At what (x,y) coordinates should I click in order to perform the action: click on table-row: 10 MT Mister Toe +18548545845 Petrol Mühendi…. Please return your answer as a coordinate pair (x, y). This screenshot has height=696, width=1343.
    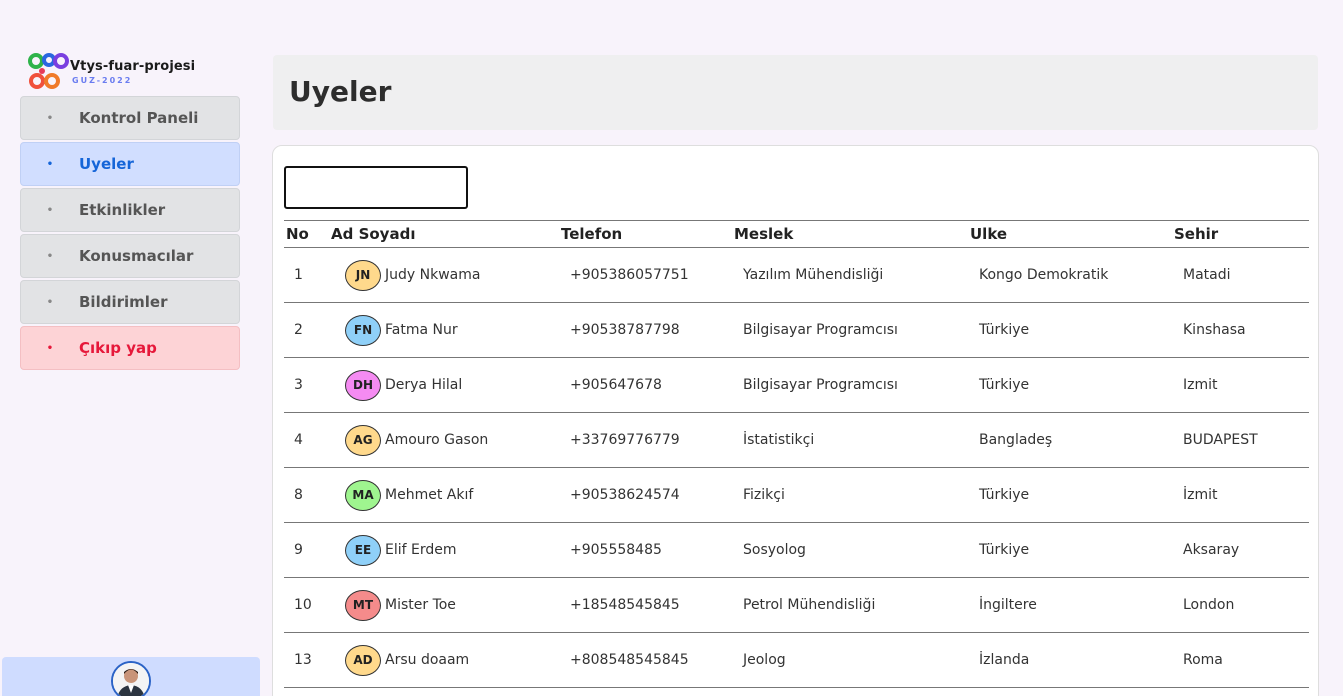
    Looking at the image, I should click on (796, 605).